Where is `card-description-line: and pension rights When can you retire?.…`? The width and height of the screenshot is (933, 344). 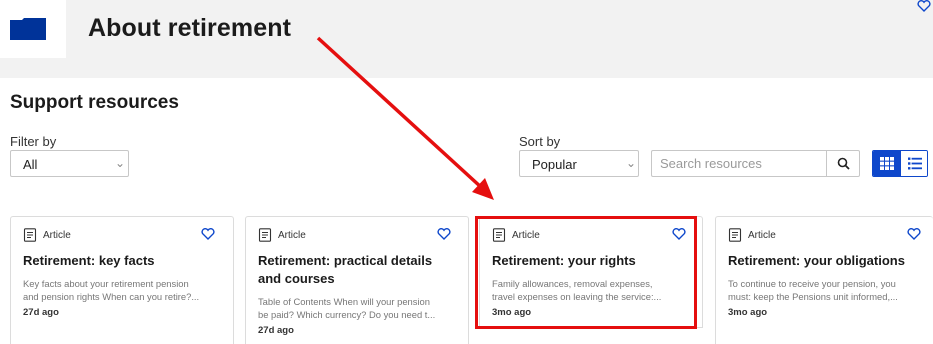
card-description-line: and pension rights When can you retire?.… is located at coordinates (111, 296).